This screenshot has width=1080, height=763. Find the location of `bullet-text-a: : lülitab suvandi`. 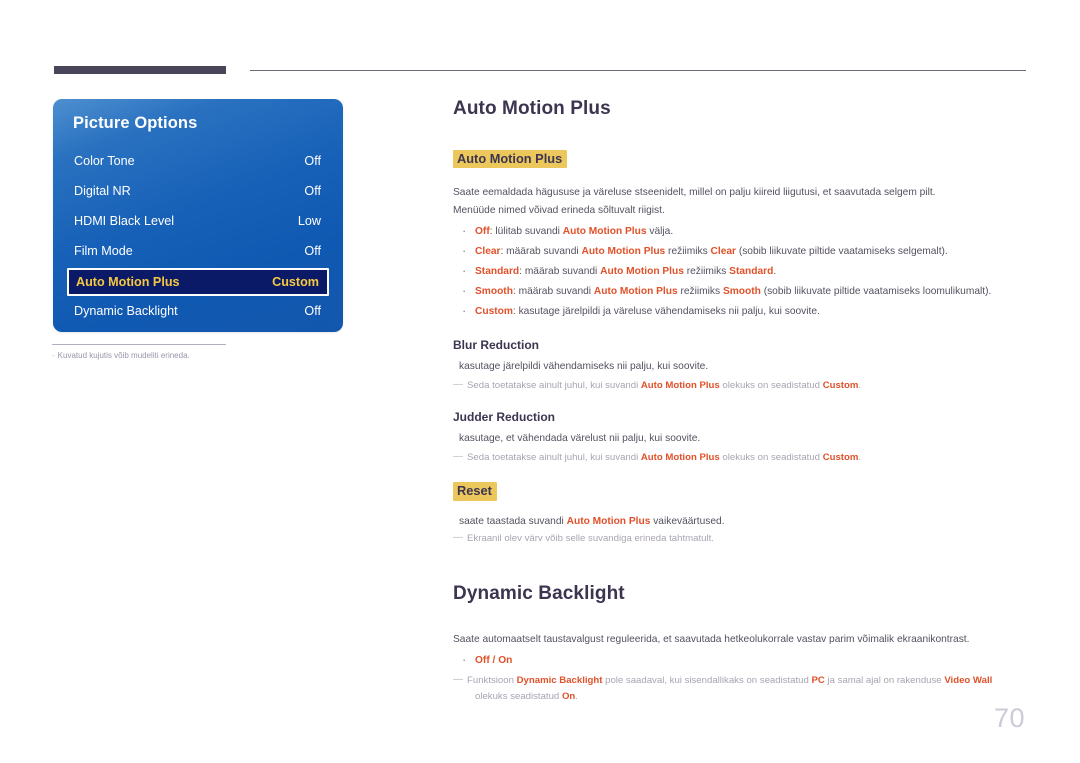

bullet-text-a: : lülitab suvandi is located at coordinates (526, 232).